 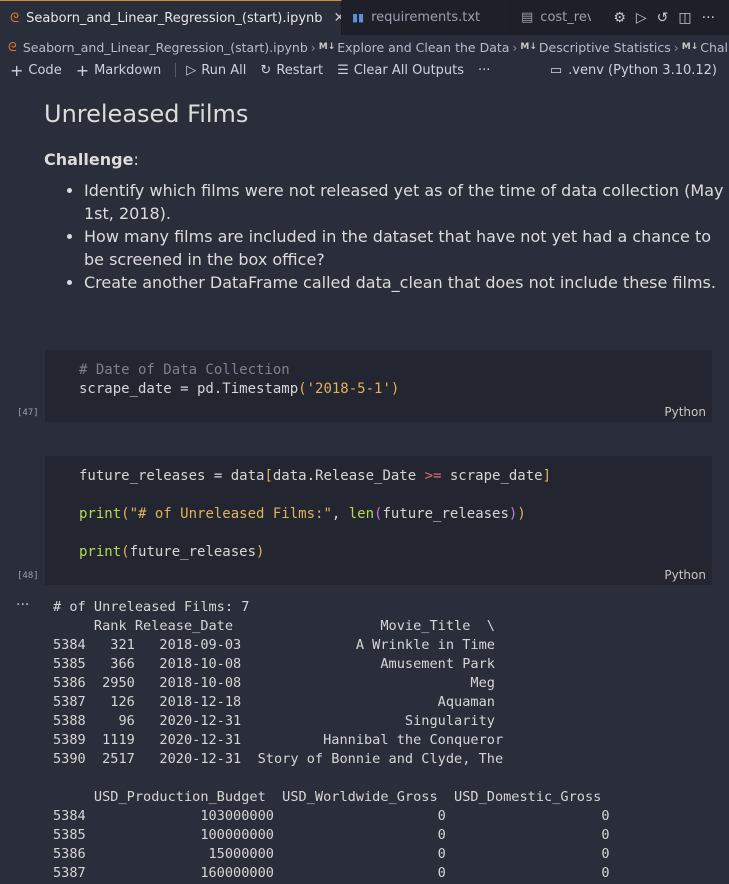 I want to click on gear-icon: ⚙, so click(x=619, y=18).